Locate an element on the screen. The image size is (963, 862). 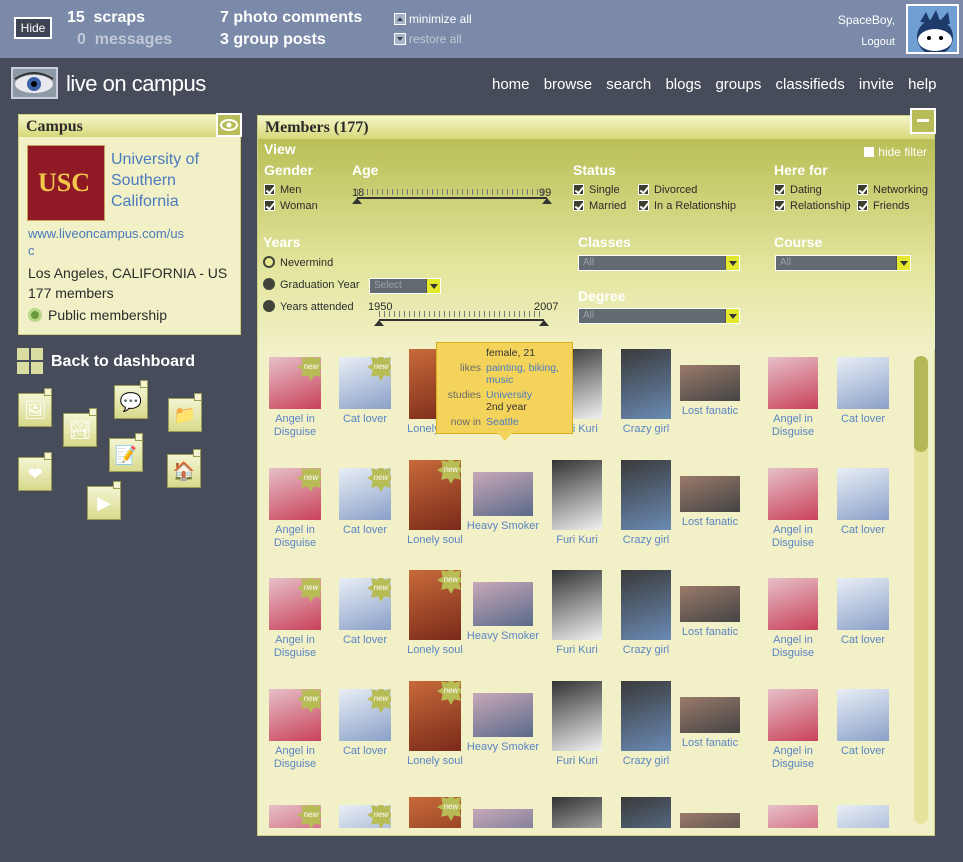
years-slider is located at coordinates (461, 318).